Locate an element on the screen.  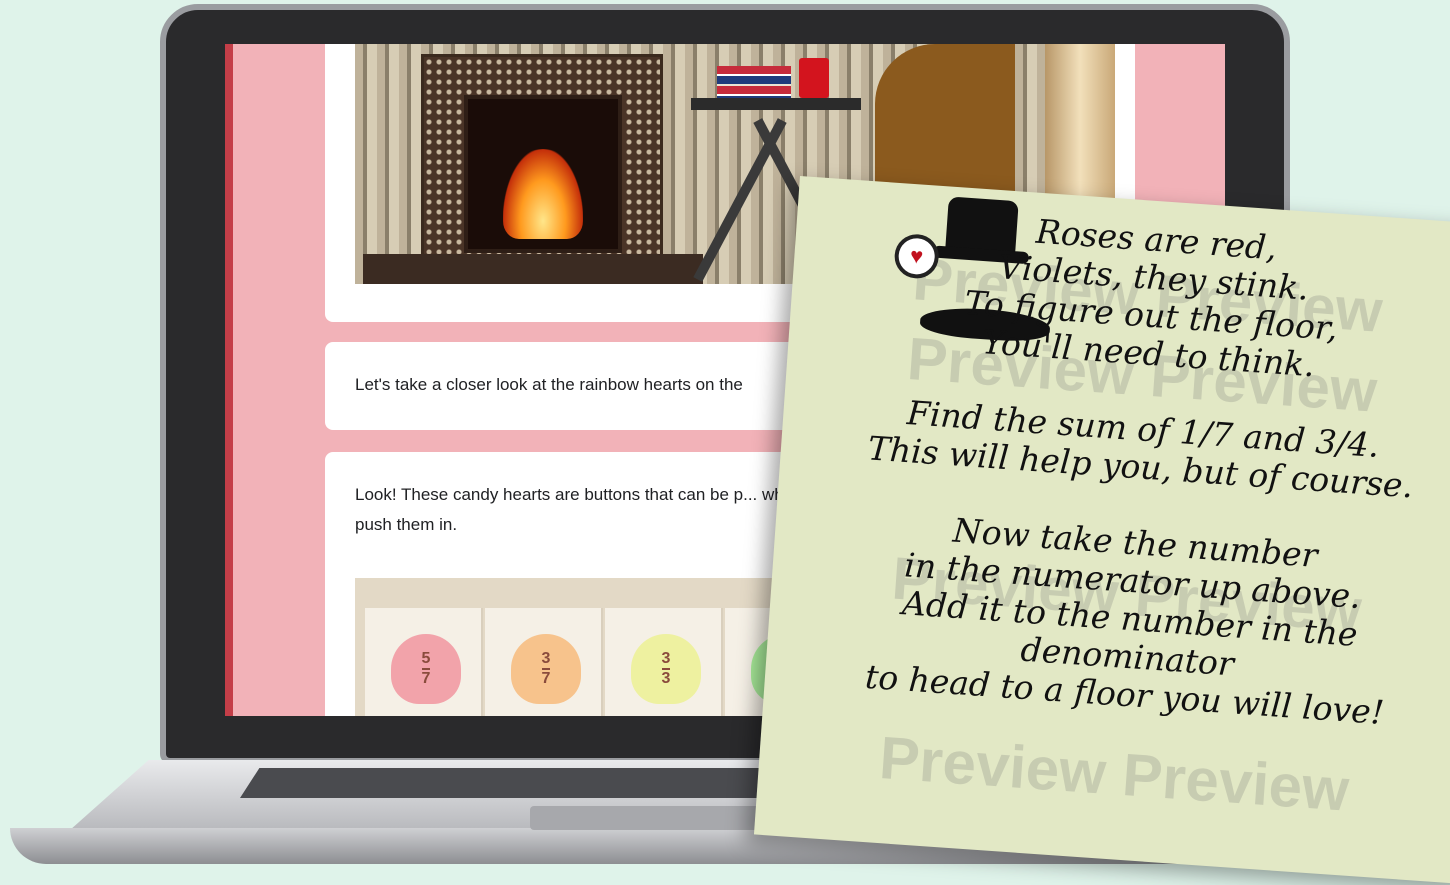
fireplace is located at coordinates (542, 157).